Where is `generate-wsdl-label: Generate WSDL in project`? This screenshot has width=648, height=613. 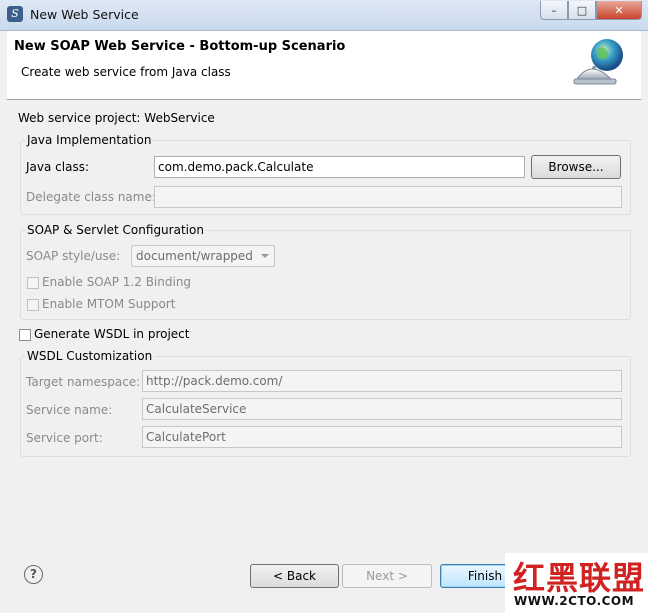
generate-wsdl-label: Generate WSDL in project is located at coordinates (112, 334).